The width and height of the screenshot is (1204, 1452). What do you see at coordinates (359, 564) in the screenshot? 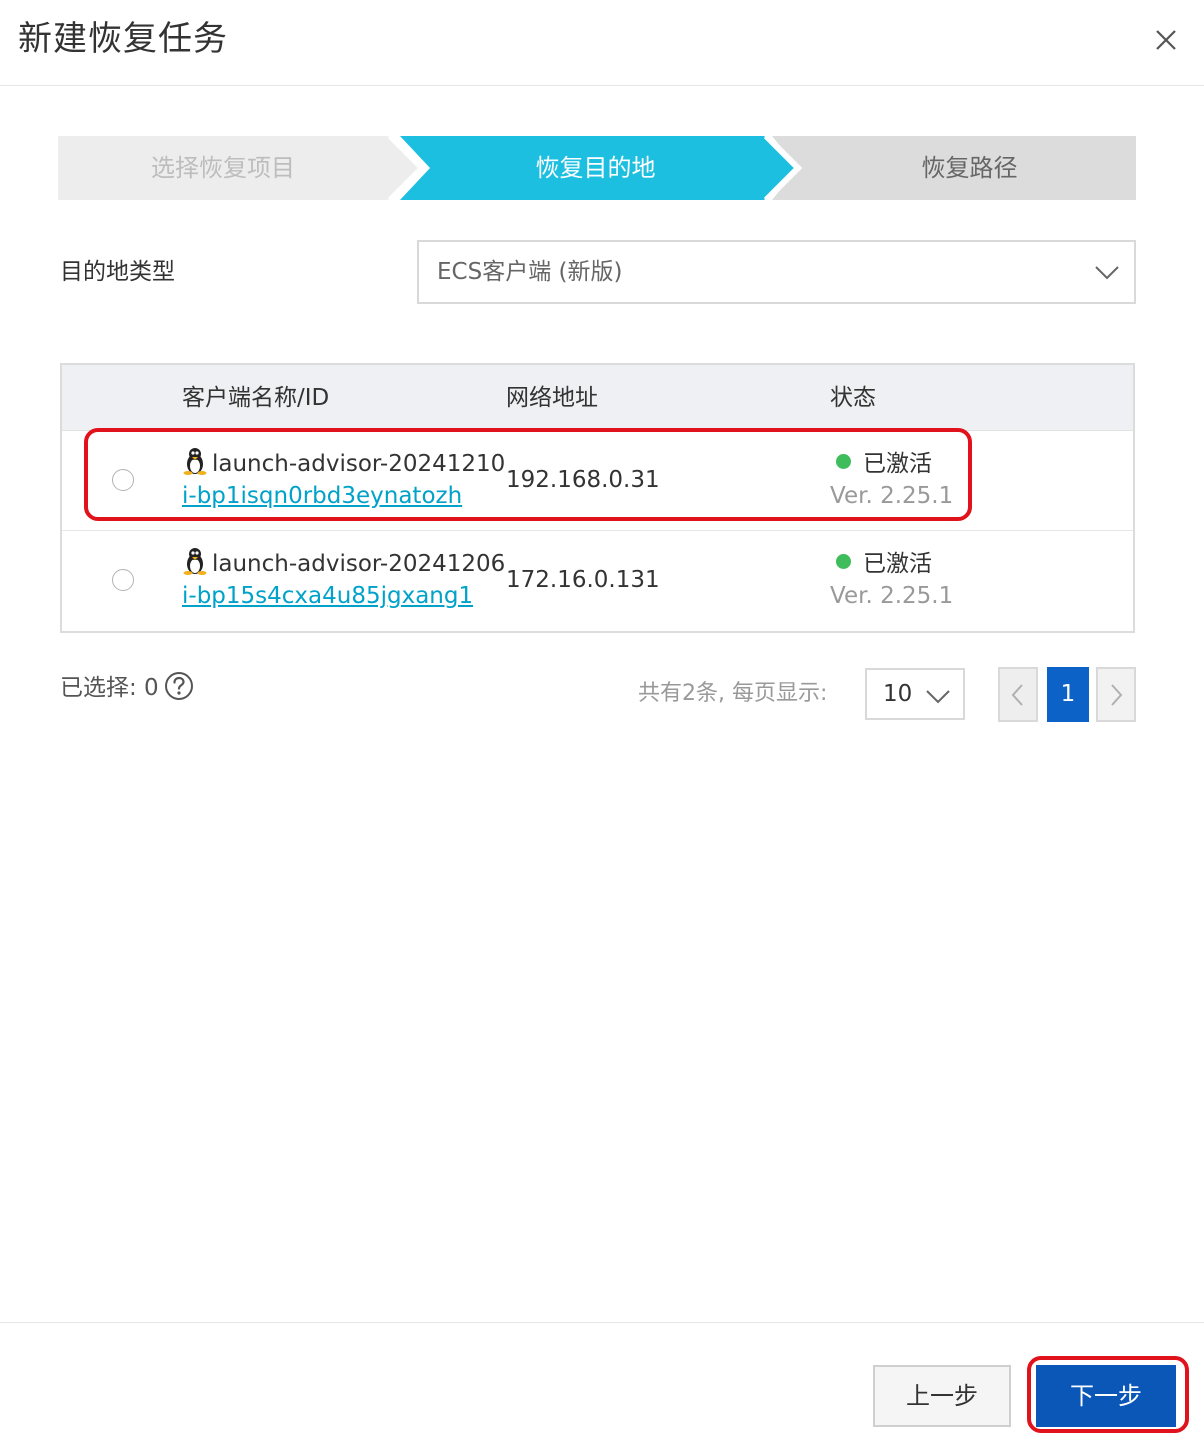
I see `client-name-text: launch-advisor-20241206` at bounding box center [359, 564].